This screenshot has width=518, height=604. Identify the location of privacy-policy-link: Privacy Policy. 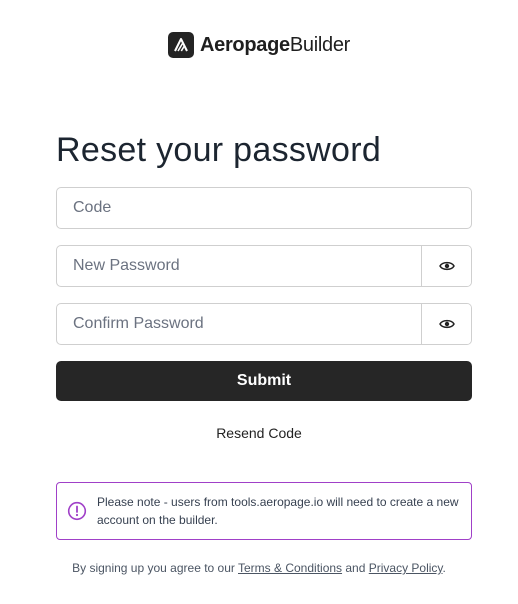
(406, 568).